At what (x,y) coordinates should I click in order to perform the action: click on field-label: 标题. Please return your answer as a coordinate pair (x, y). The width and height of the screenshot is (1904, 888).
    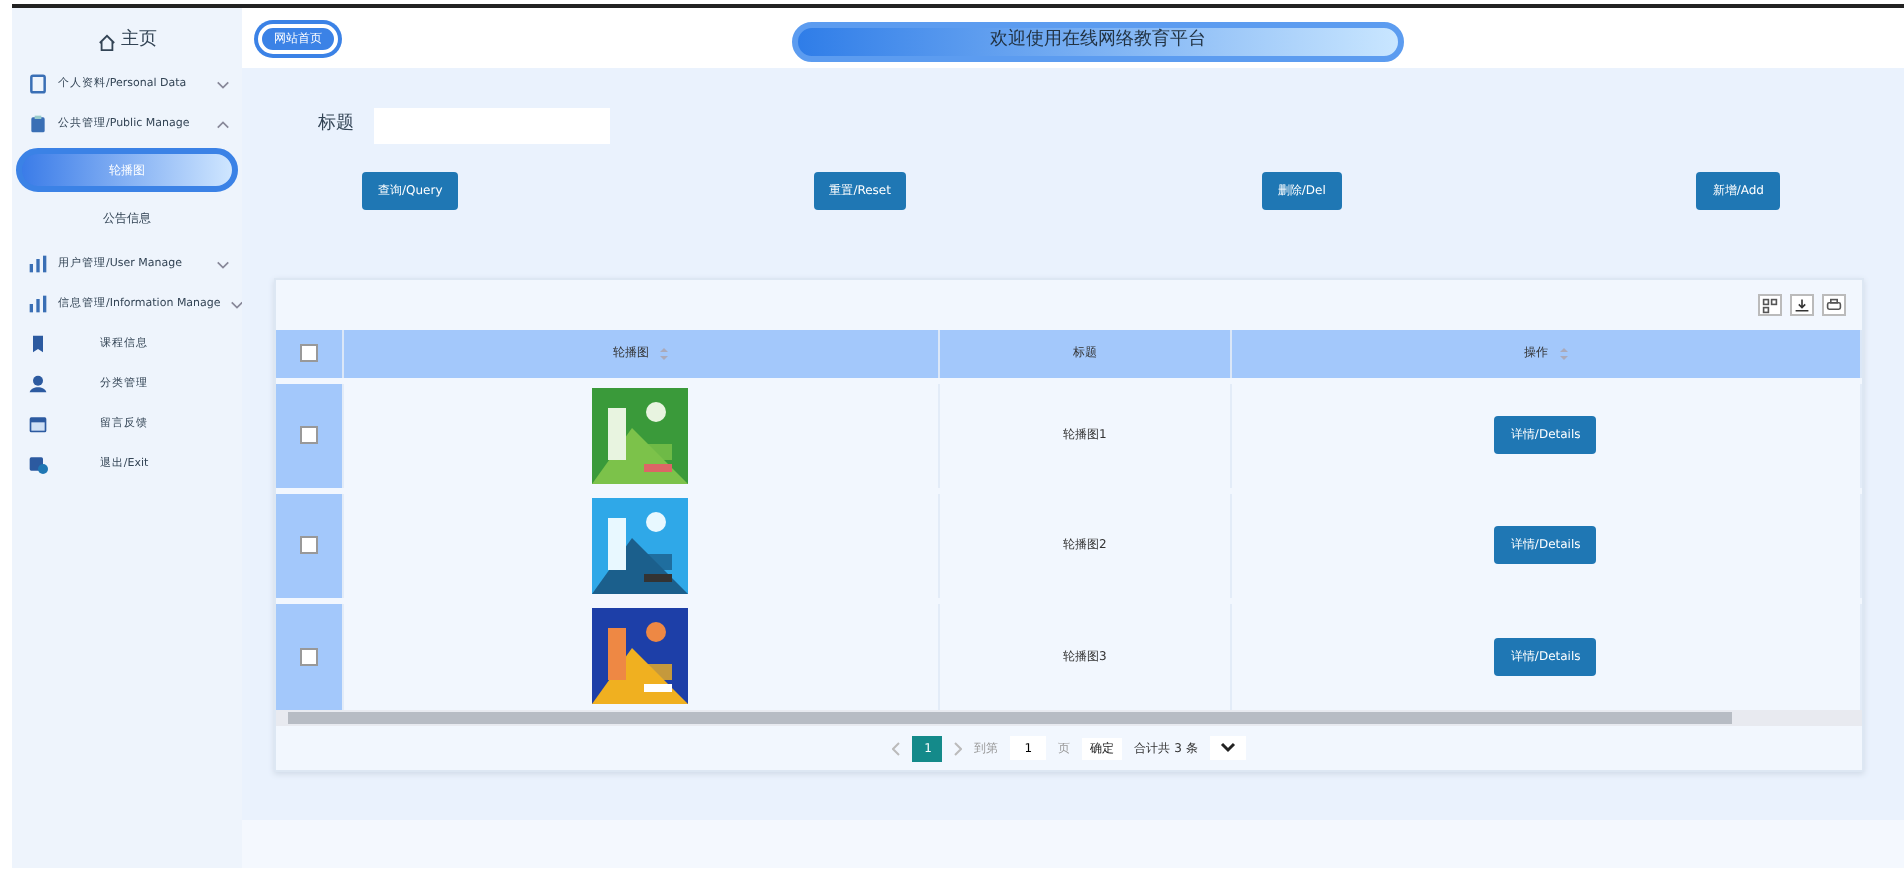
    Looking at the image, I should click on (336, 125).